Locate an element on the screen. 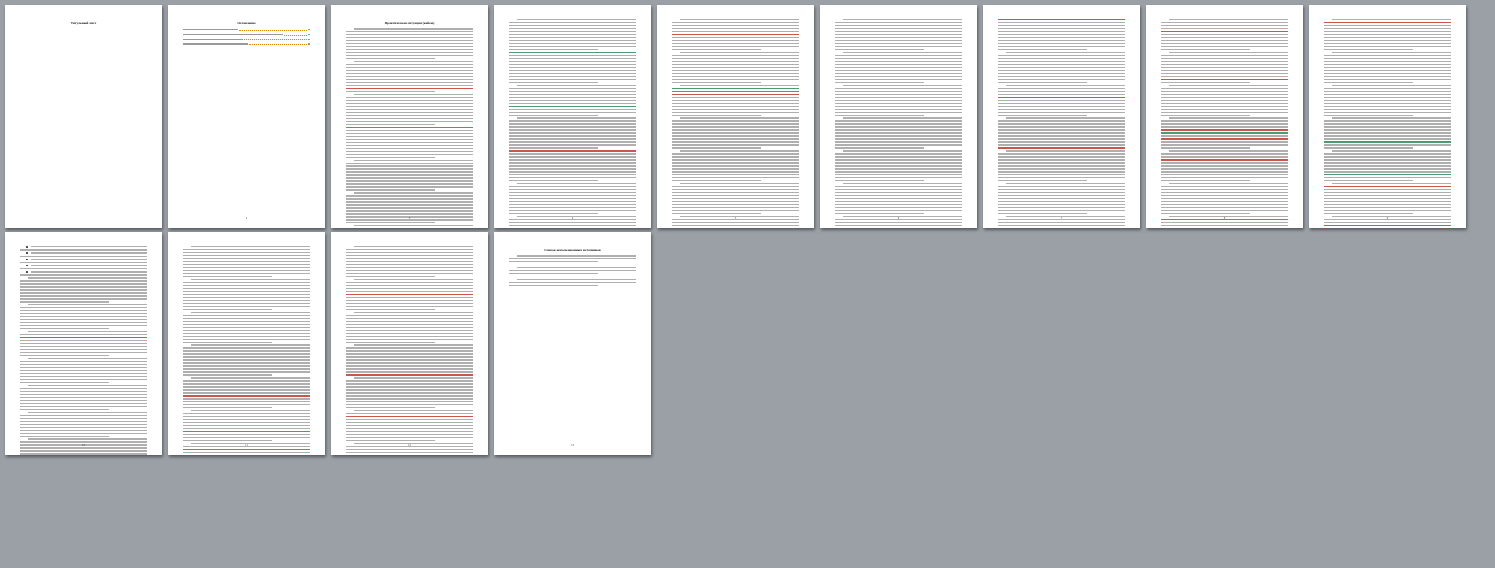  page-thumbnail-1: Титульный лист is located at coordinates (83, 116).